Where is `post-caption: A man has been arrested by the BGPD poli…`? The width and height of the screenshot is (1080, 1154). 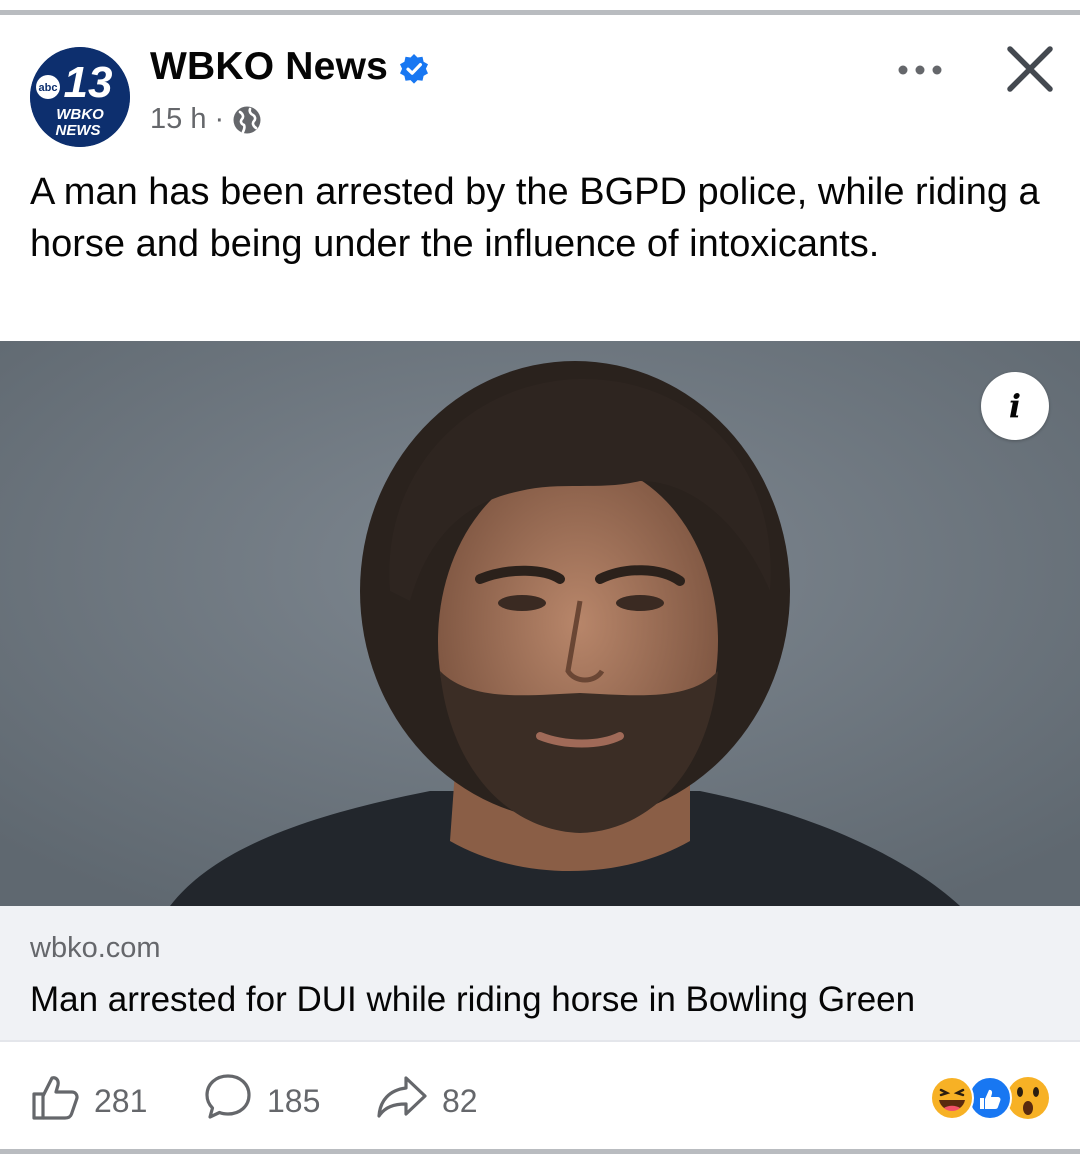 post-caption: A man has been arrested by the BGPD poli… is located at coordinates (535, 218).